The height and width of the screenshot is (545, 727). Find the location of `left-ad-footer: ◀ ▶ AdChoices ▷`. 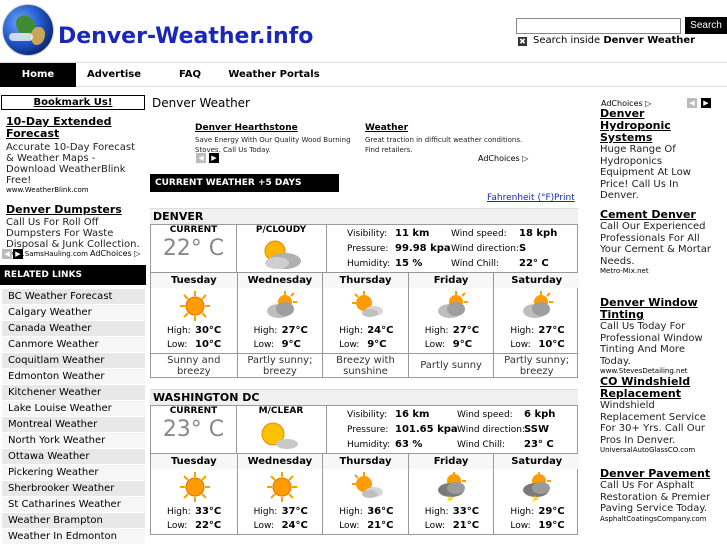

left-ad-footer: ◀ ▶ AdChoices ▷ is located at coordinates (73, 255).